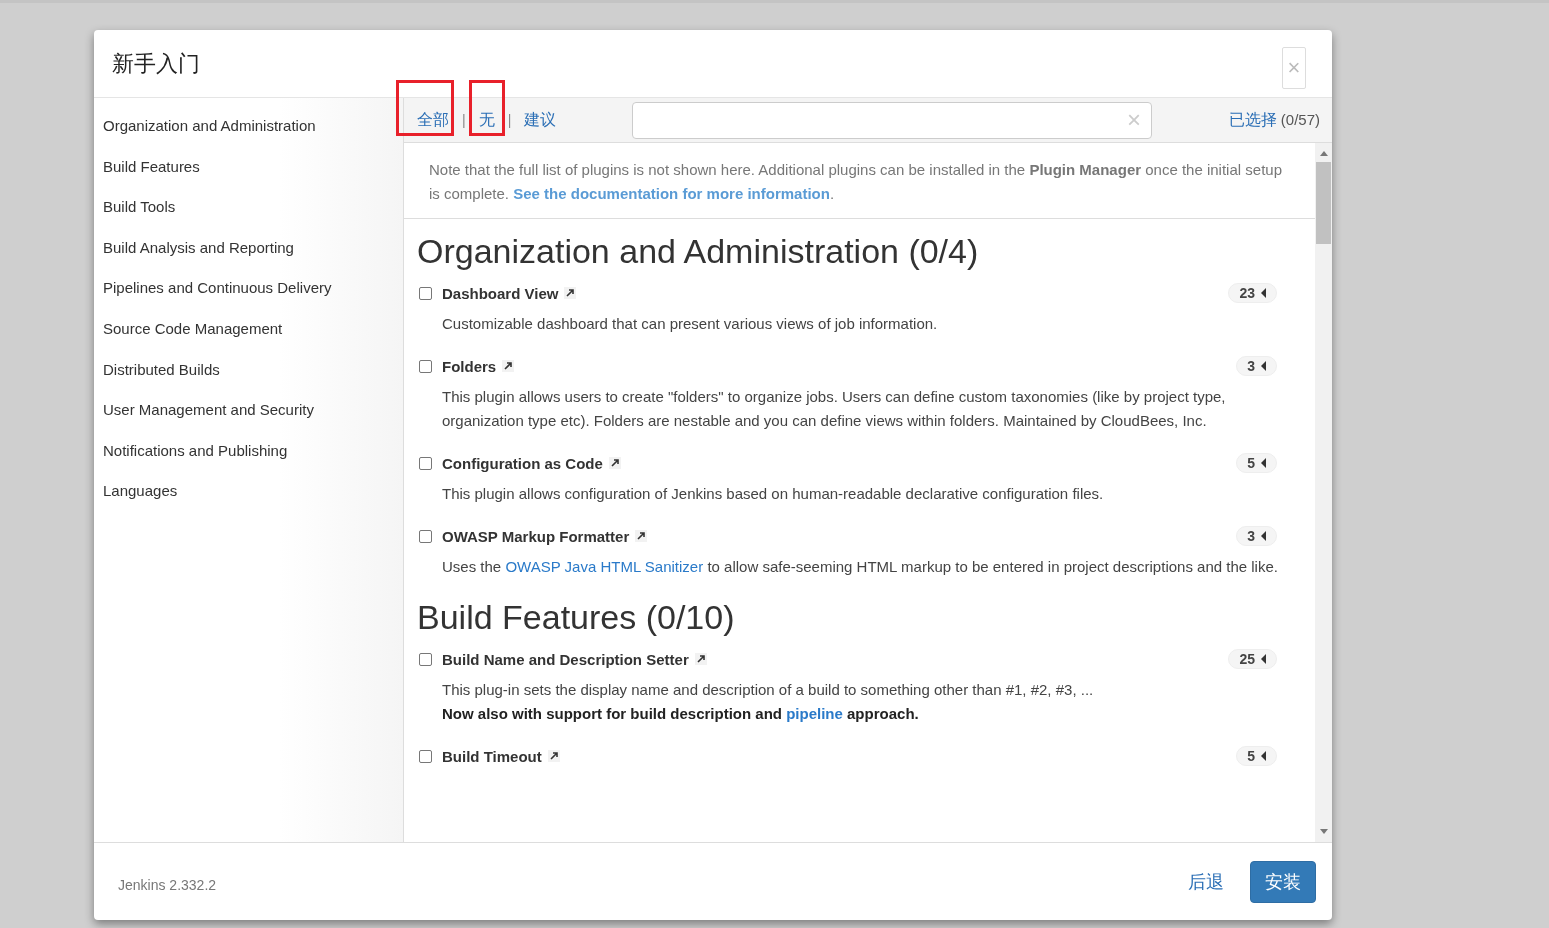  I want to click on plugin-name: Configuration as Code, so click(522, 463).